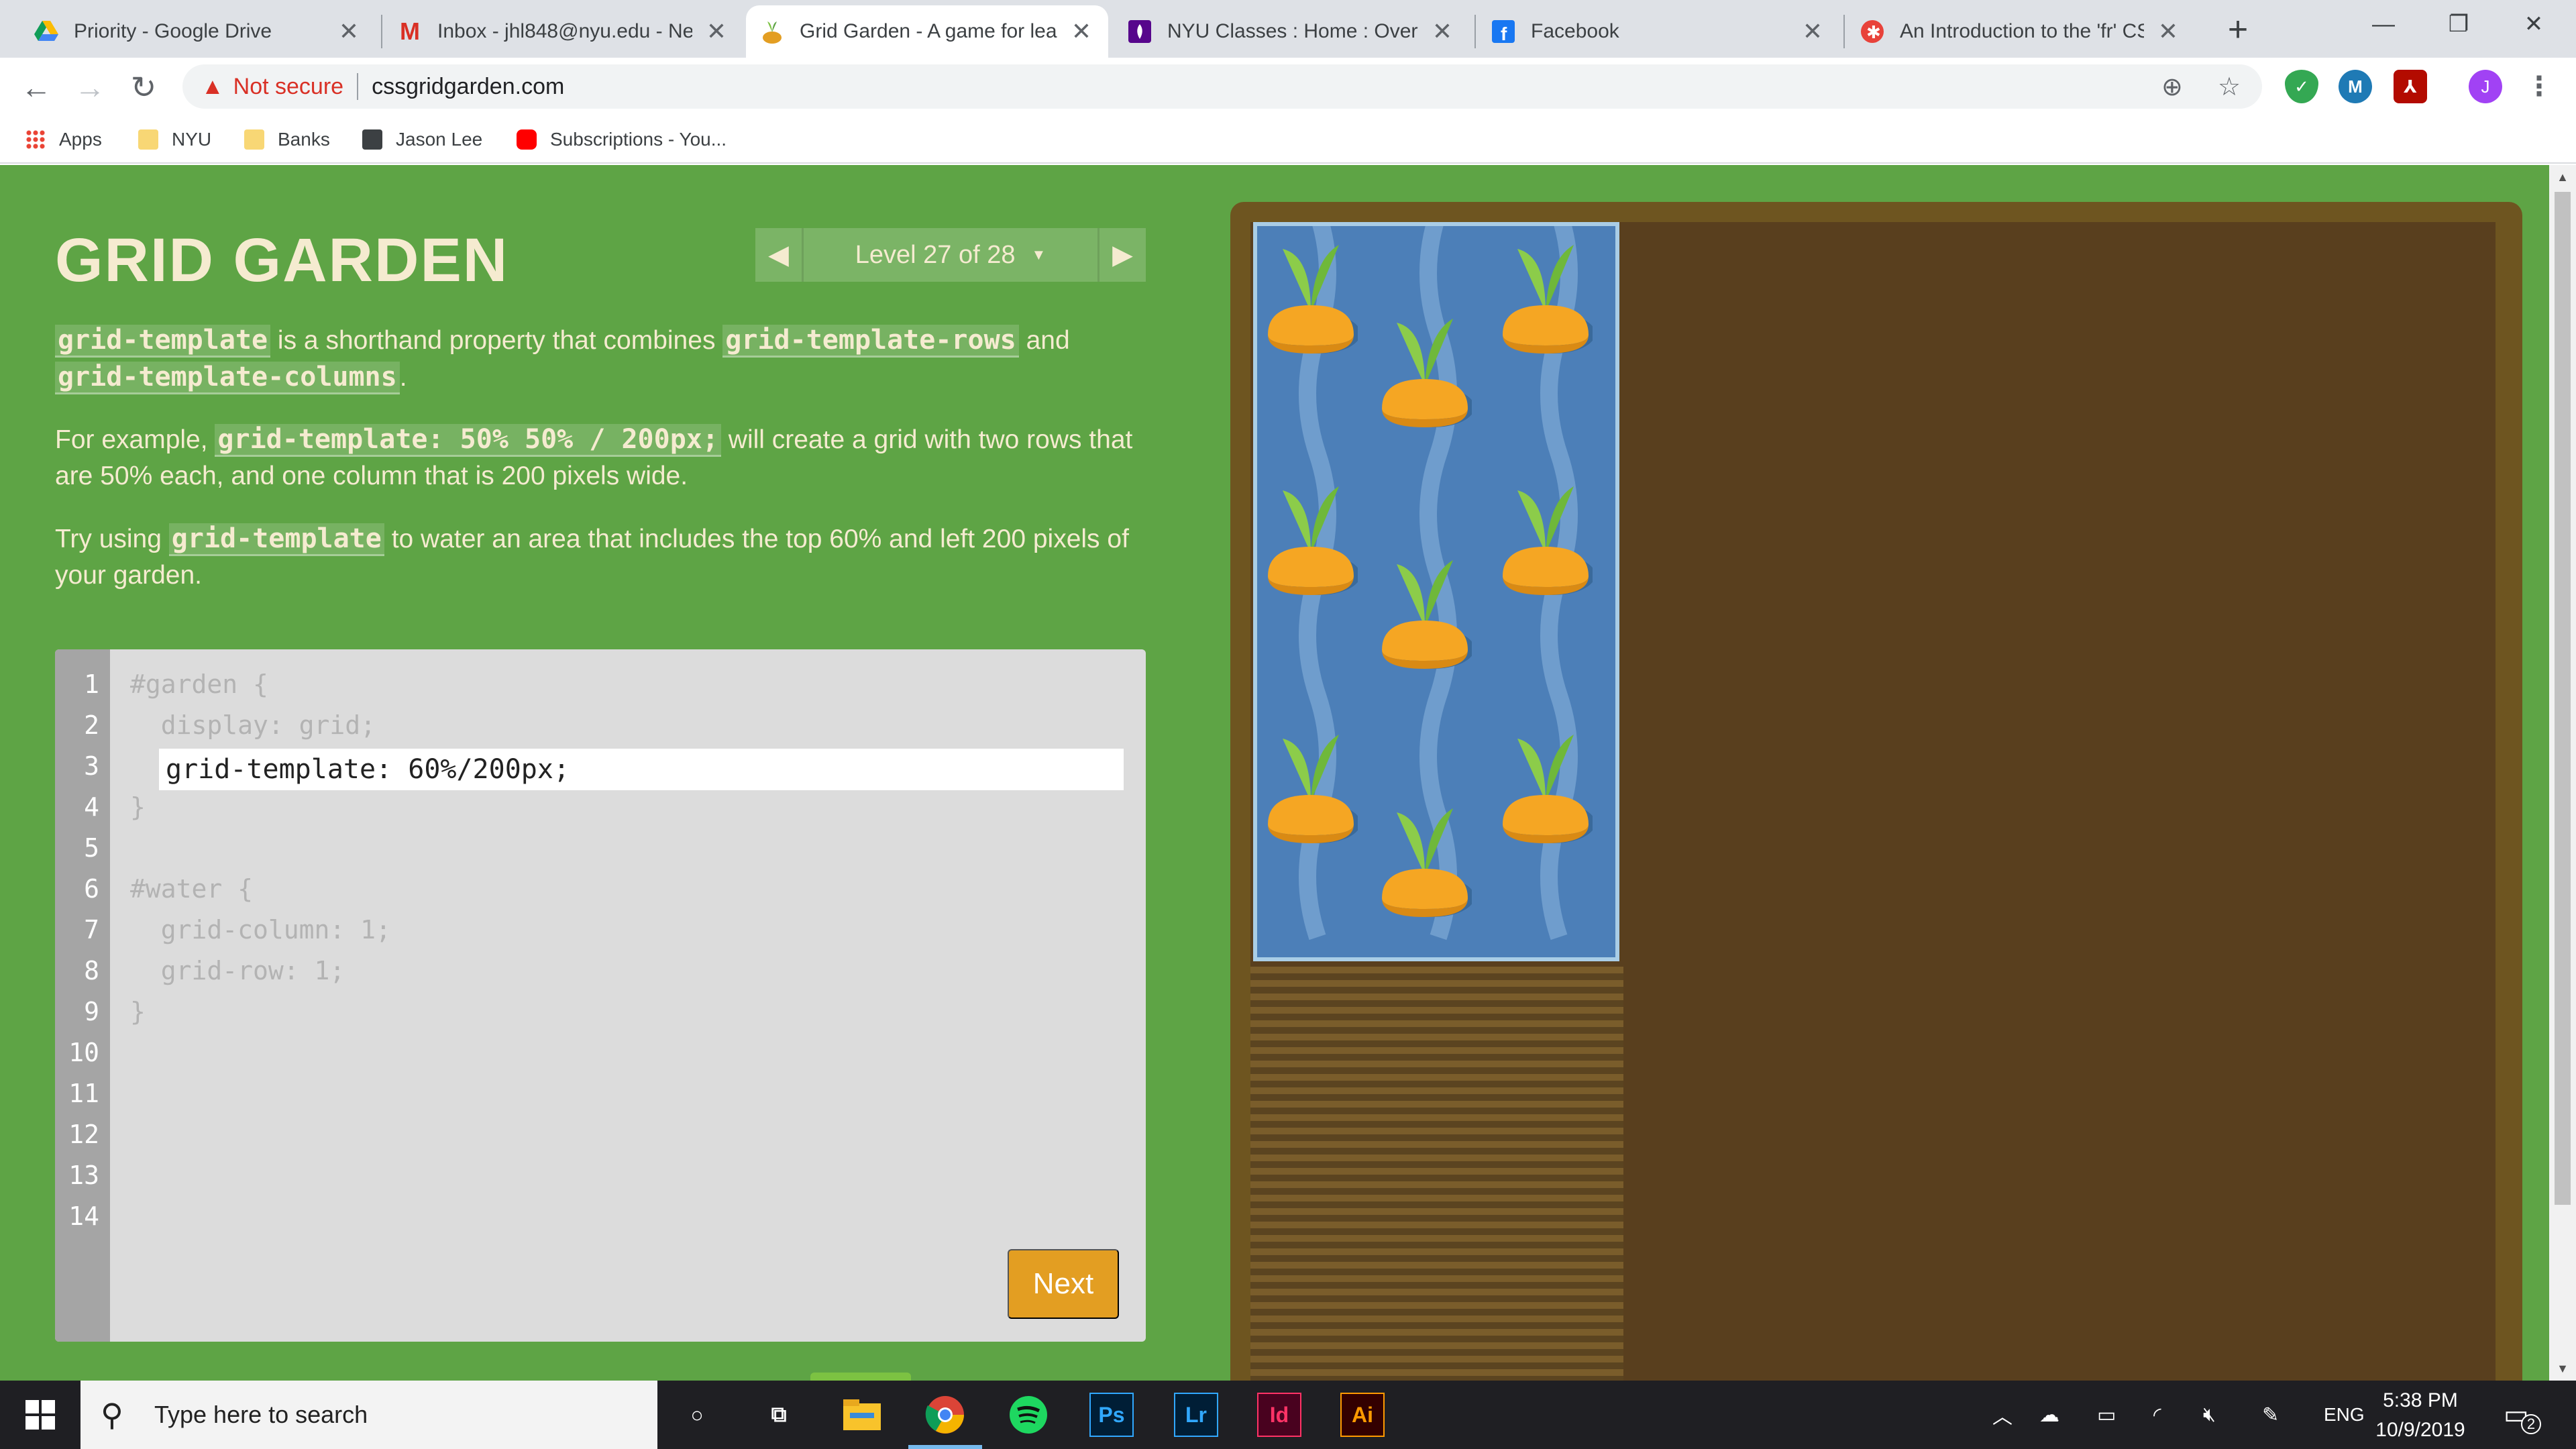 Image resolution: width=2576 pixels, height=1449 pixels. Describe the element at coordinates (2301, 86) in the screenshot. I see `shield-extension-icon: ✓` at that location.